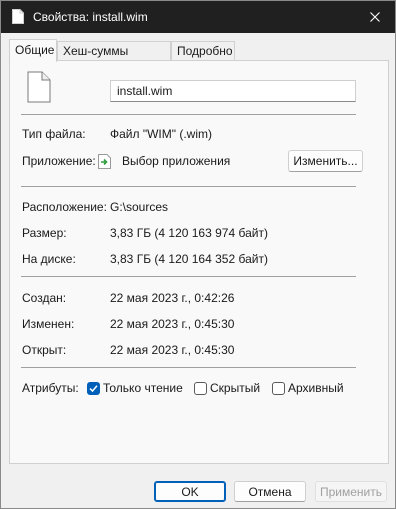 The height and width of the screenshot is (509, 396). Describe the element at coordinates (351, 491) in the screenshot. I see `apply-button: Применить` at that location.